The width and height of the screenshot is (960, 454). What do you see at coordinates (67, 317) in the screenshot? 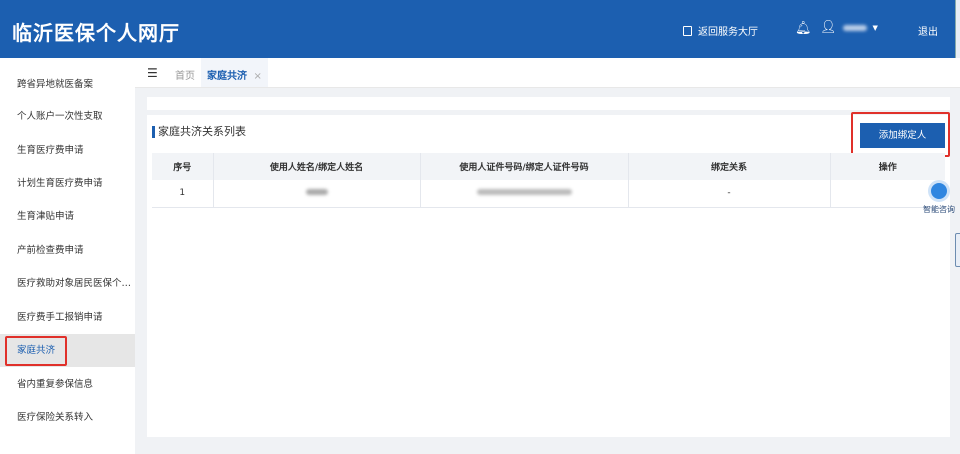
I see `sidebar-item: 医疗费手工报销申请` at bounding box center [67, 317].